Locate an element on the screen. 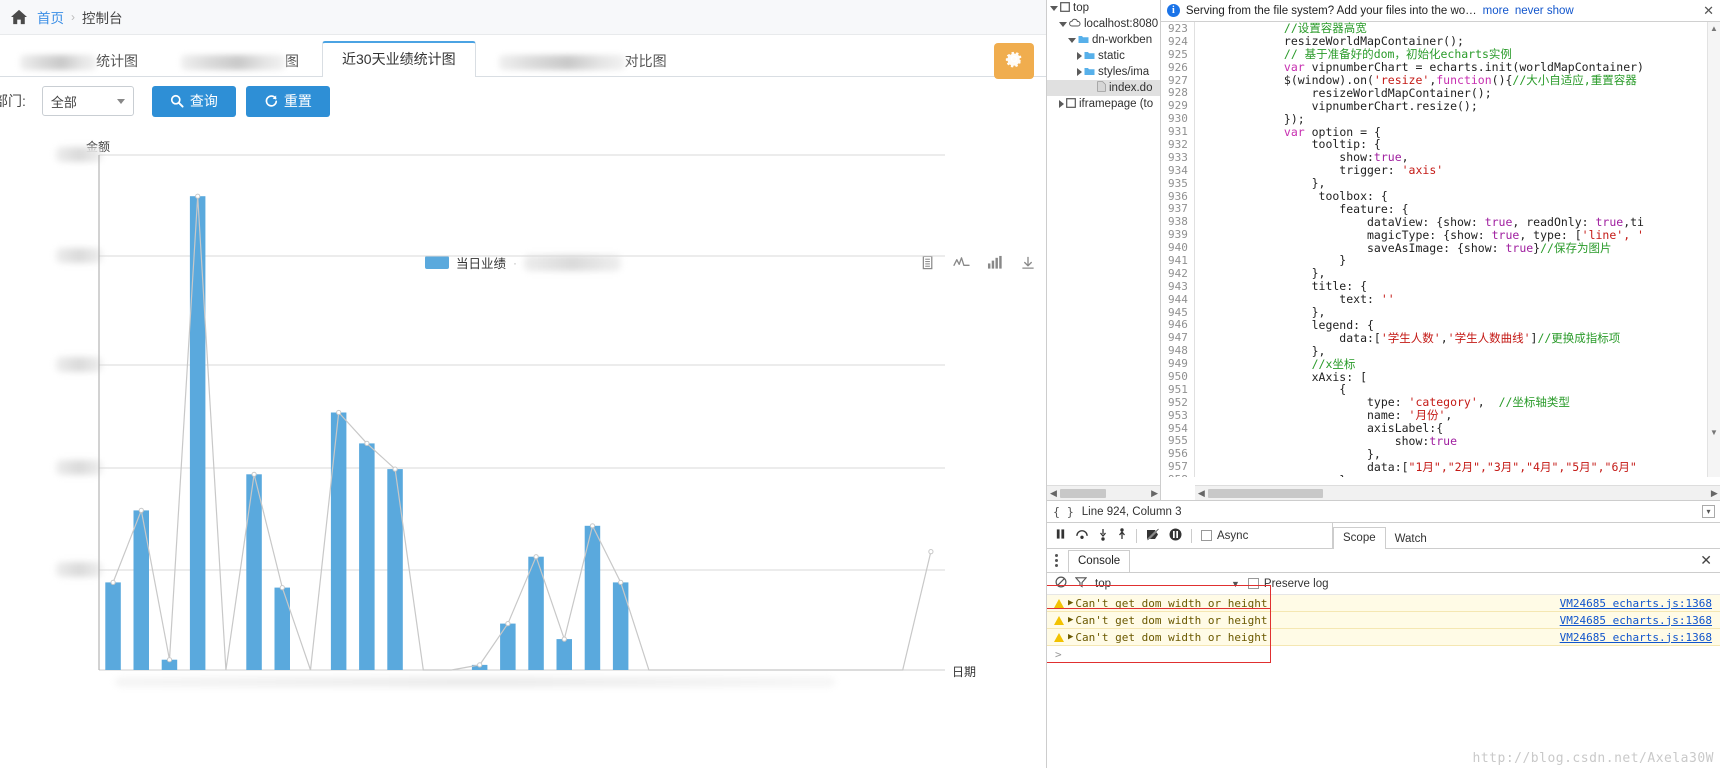  navigator-row-static: static is located at coordinates (1103, 56).